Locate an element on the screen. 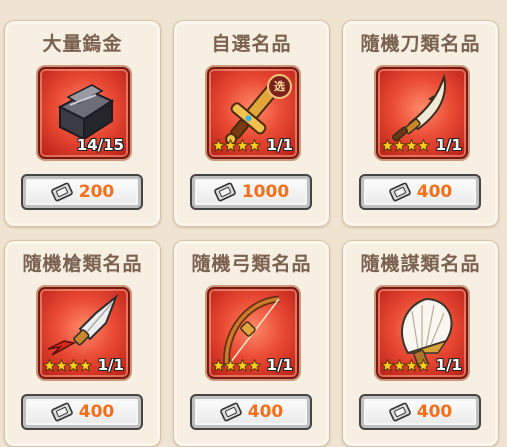 This screenshot has width=507, height=447. item-title: 隨機謀類名品 is located at coordinates (420, 264).